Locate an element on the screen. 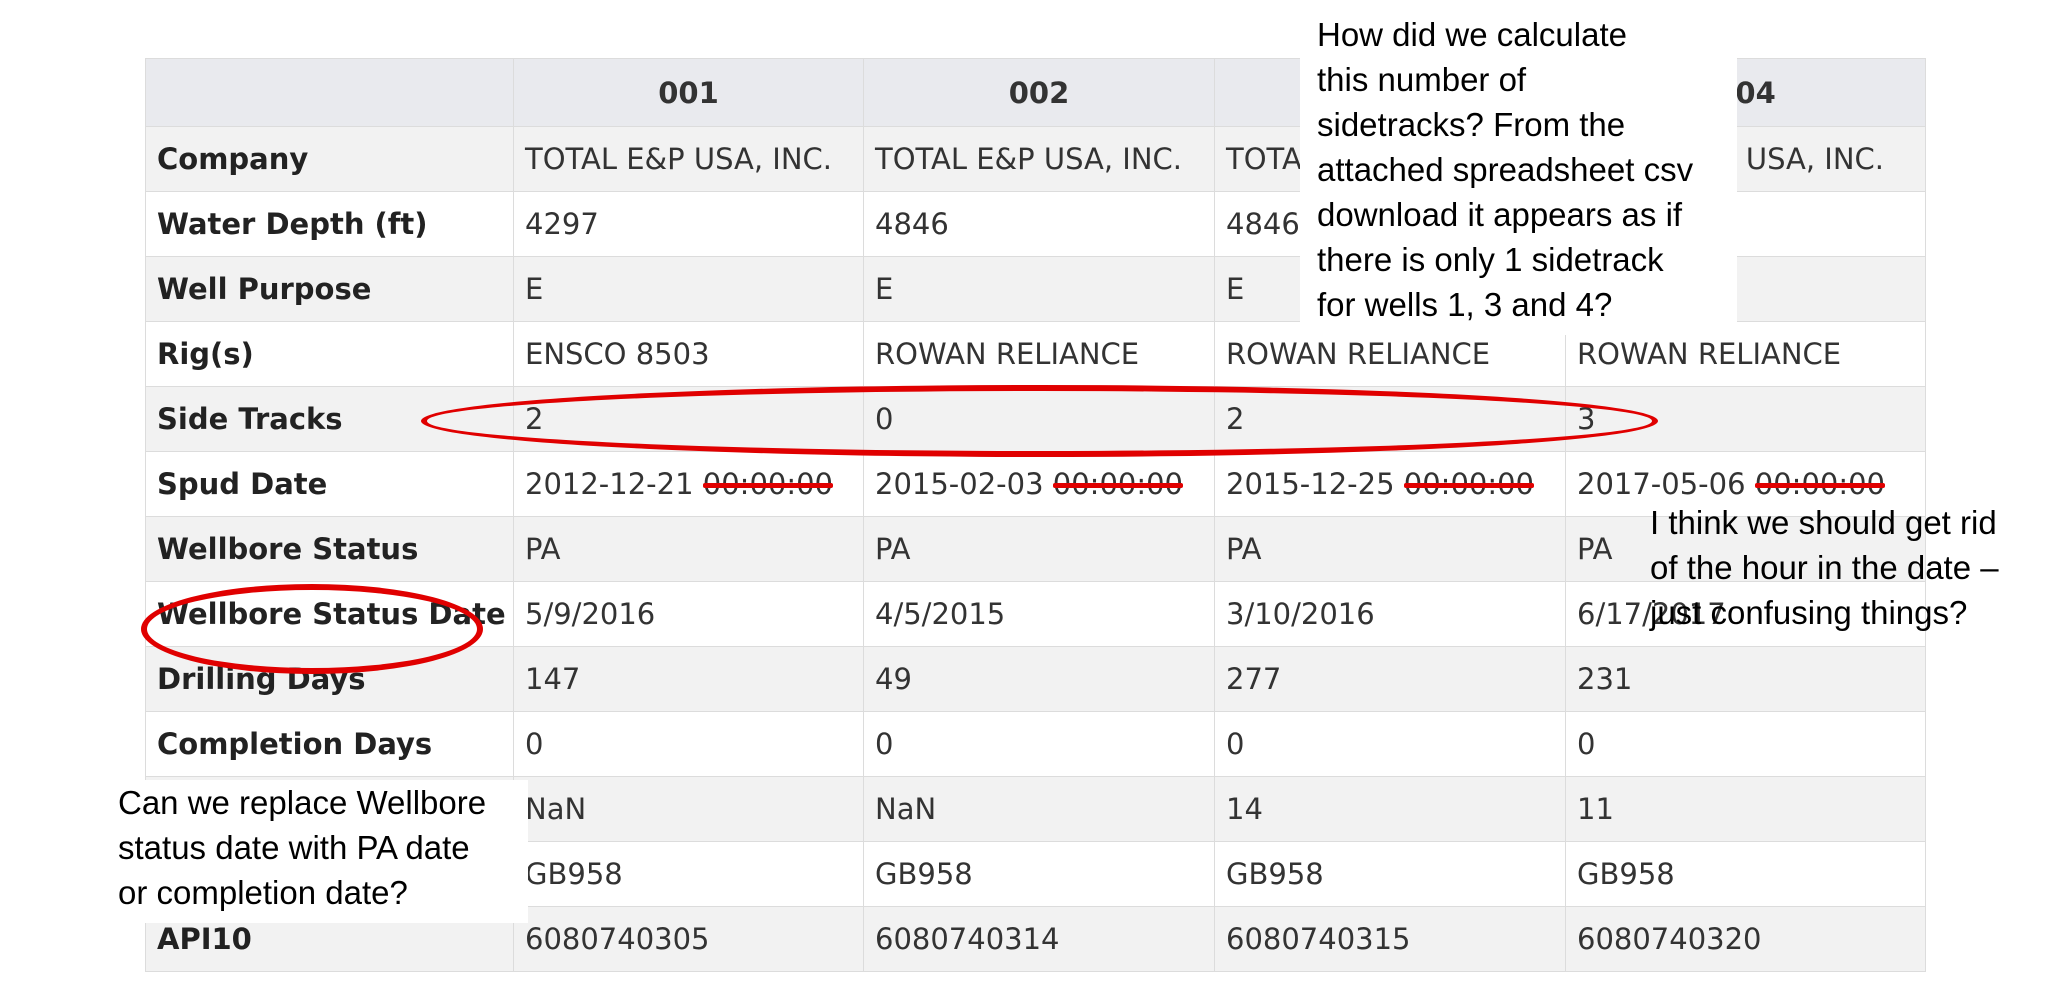 The image size is (2047, 1007). row-label: Completion Days is located at coordinates (329, 744).